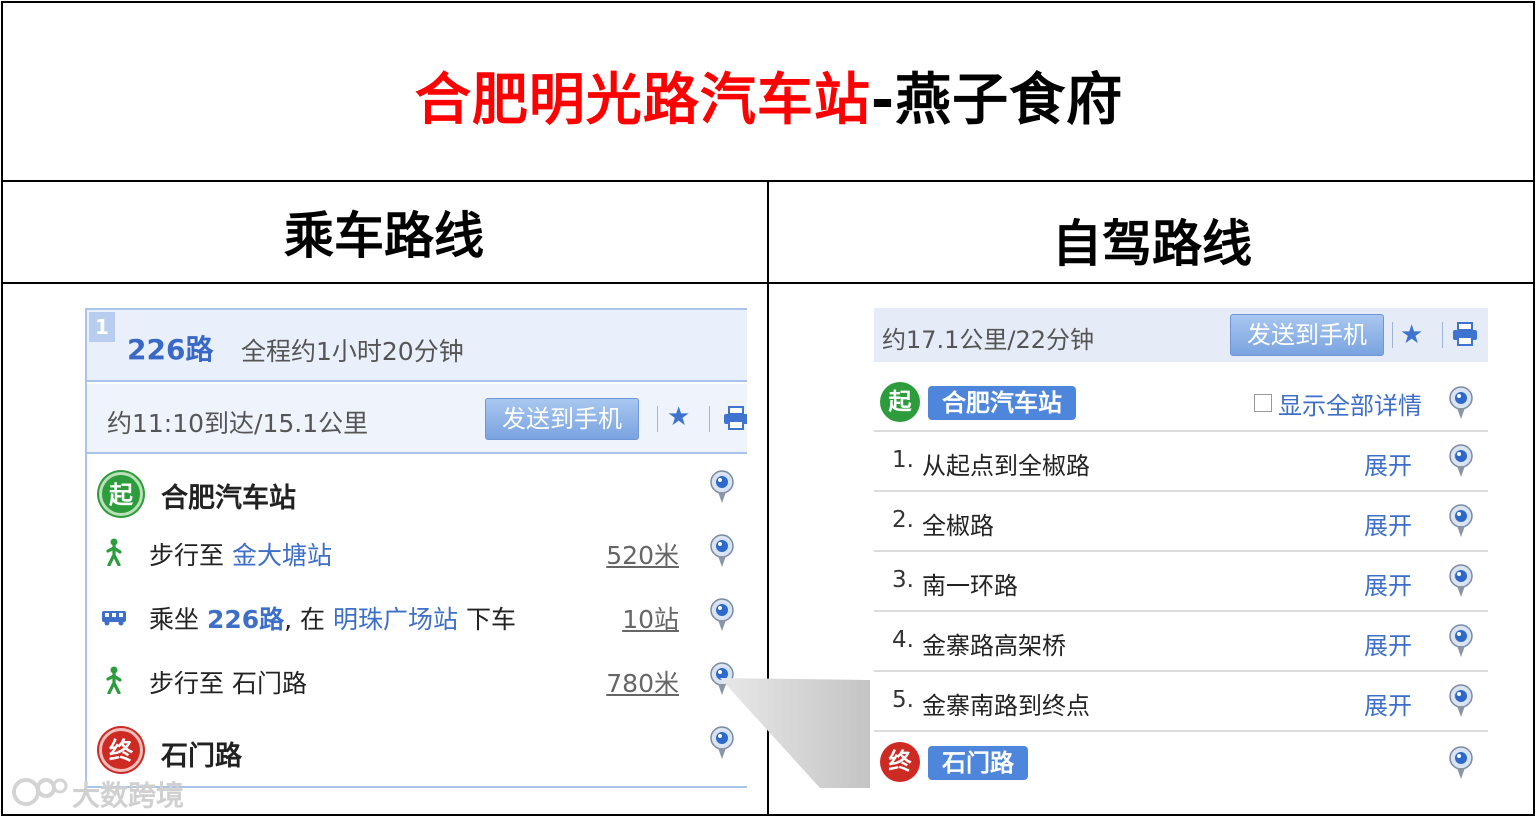 This screenshot has width=1538, height=818. What do you see at coordinates (795, 733) in the screenshot?
I see `callout-shadow` at bounding box center [795, 733].